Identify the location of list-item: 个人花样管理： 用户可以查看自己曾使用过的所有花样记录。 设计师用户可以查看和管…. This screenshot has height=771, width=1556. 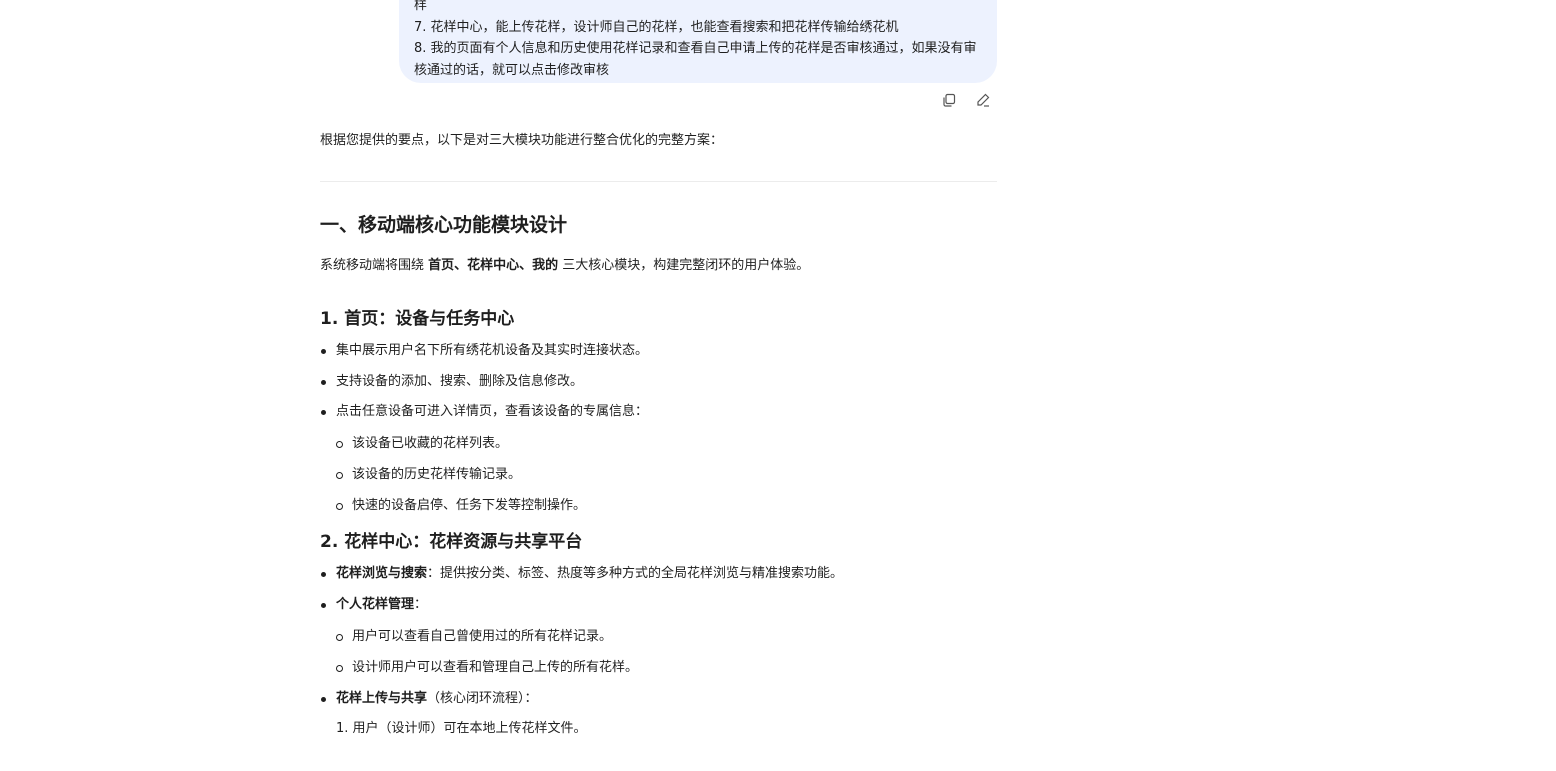
(658, 636).